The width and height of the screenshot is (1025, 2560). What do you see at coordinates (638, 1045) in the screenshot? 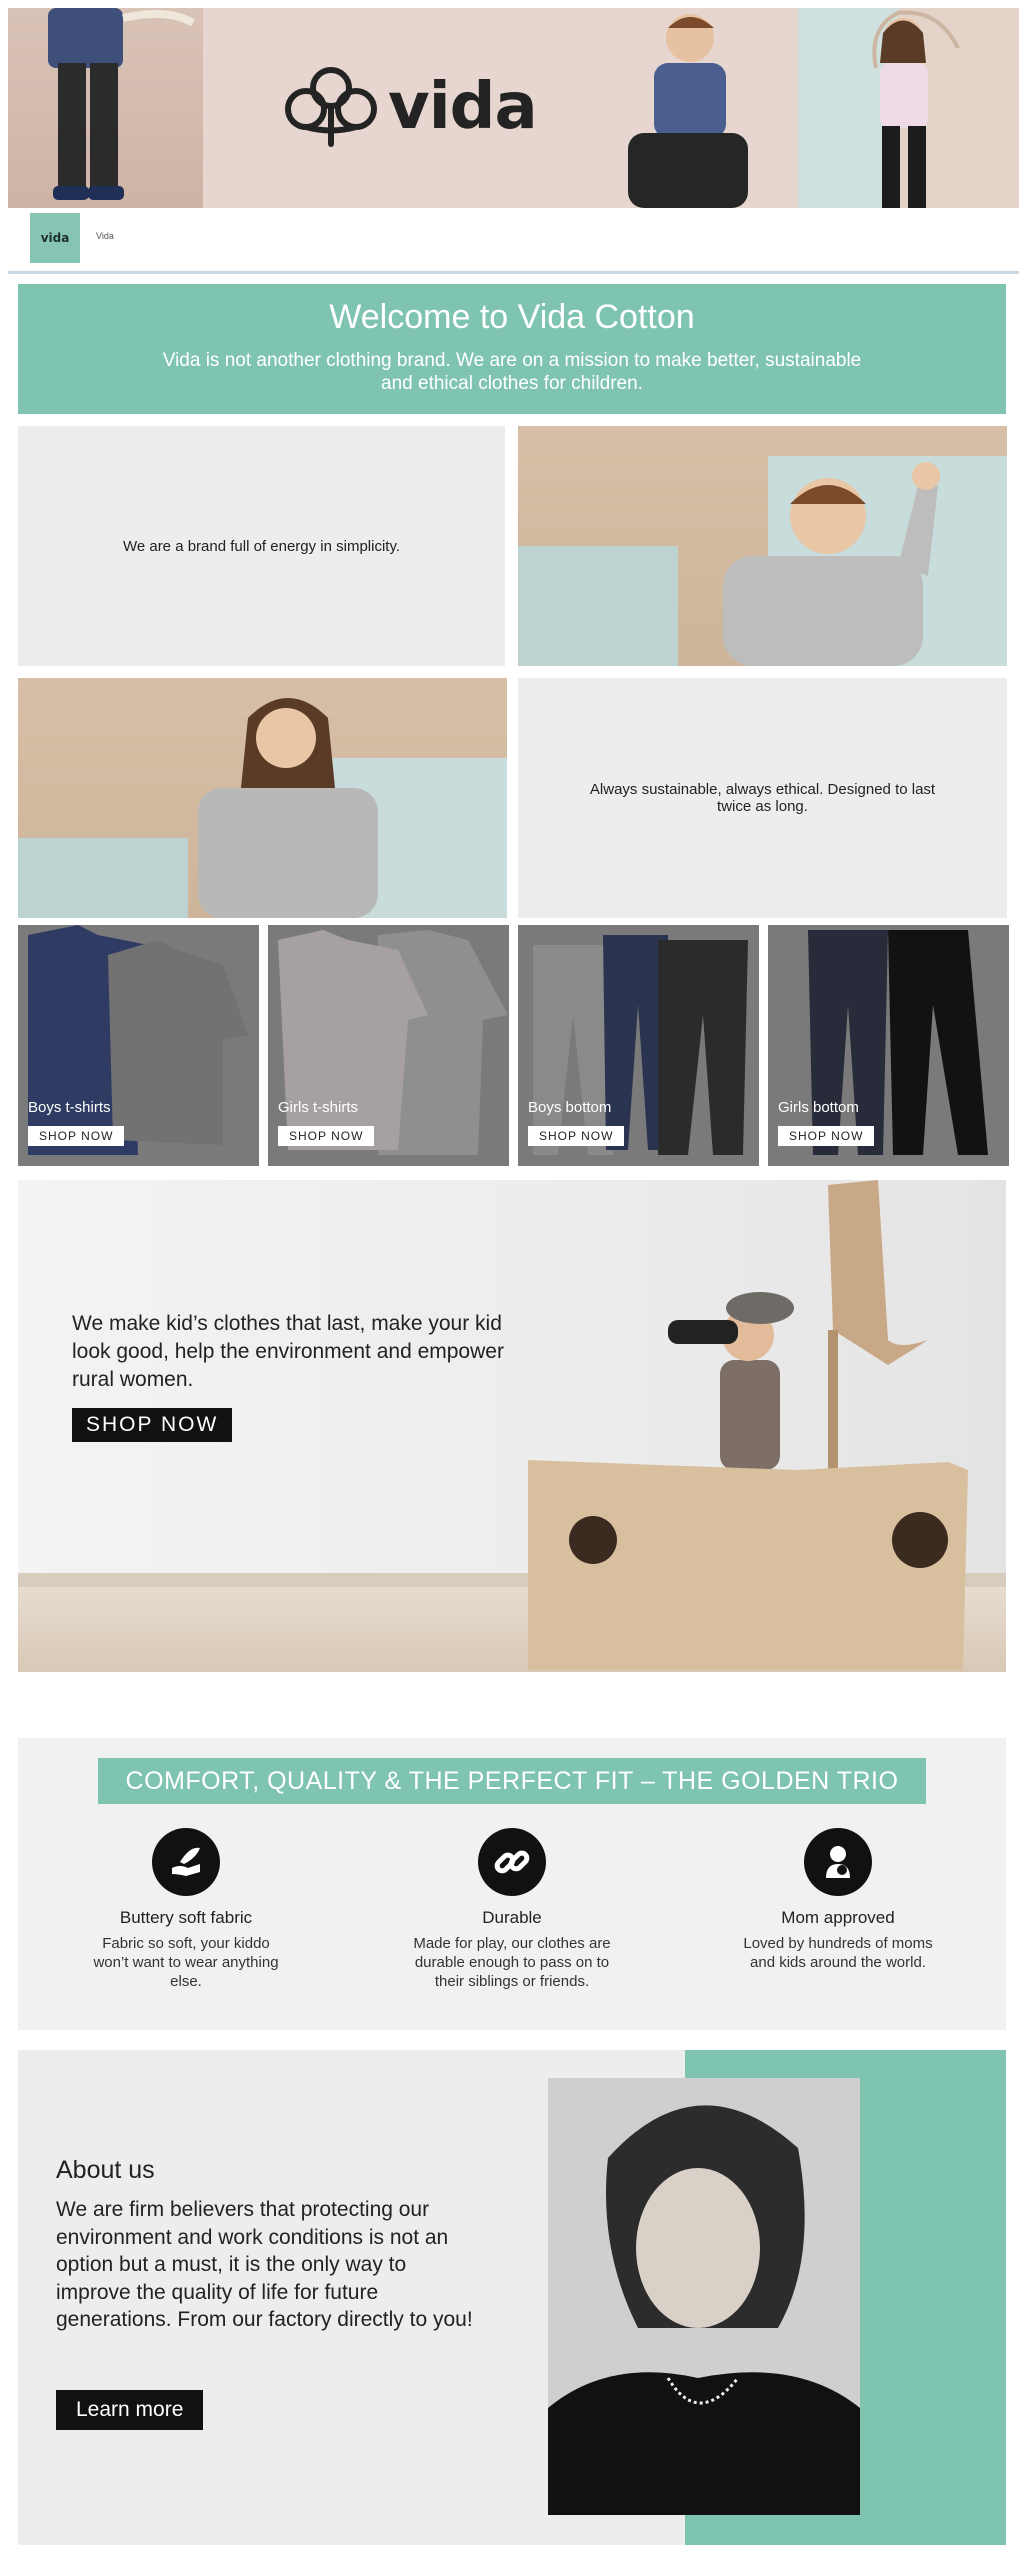
I see `product-card-boys-bottom: Boys bottom SHOP NOW` at bounding box center [638, 1045].